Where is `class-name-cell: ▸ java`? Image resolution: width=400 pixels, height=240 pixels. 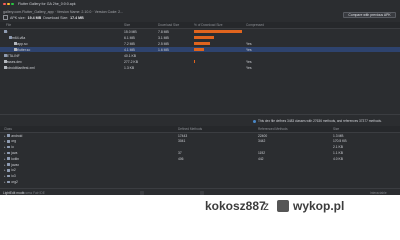
class-name-cell: ▸ java is located at coordinates (10, 153).